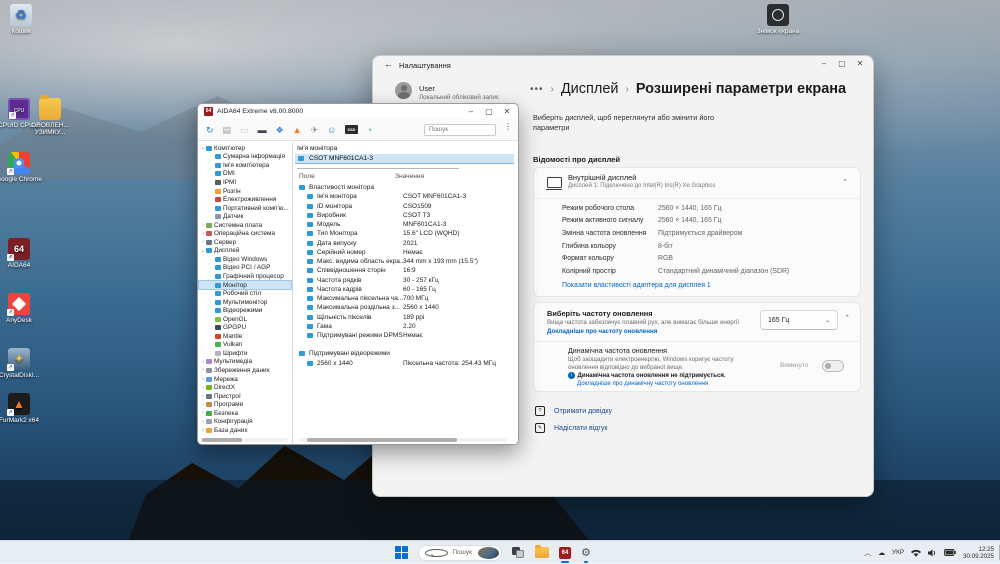 This screenshot has width=1000, height=564. I want to click on grid-row: Співвідношення сторін 16:9, so click(406, 270).